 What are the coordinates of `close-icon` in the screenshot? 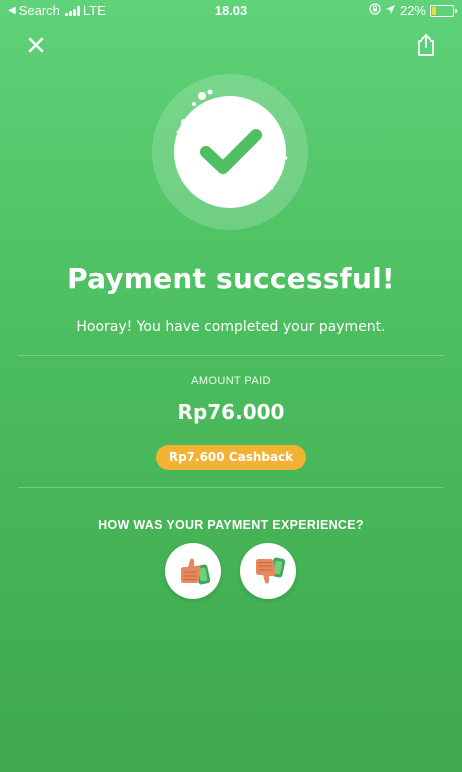 It's located at (36, 45).